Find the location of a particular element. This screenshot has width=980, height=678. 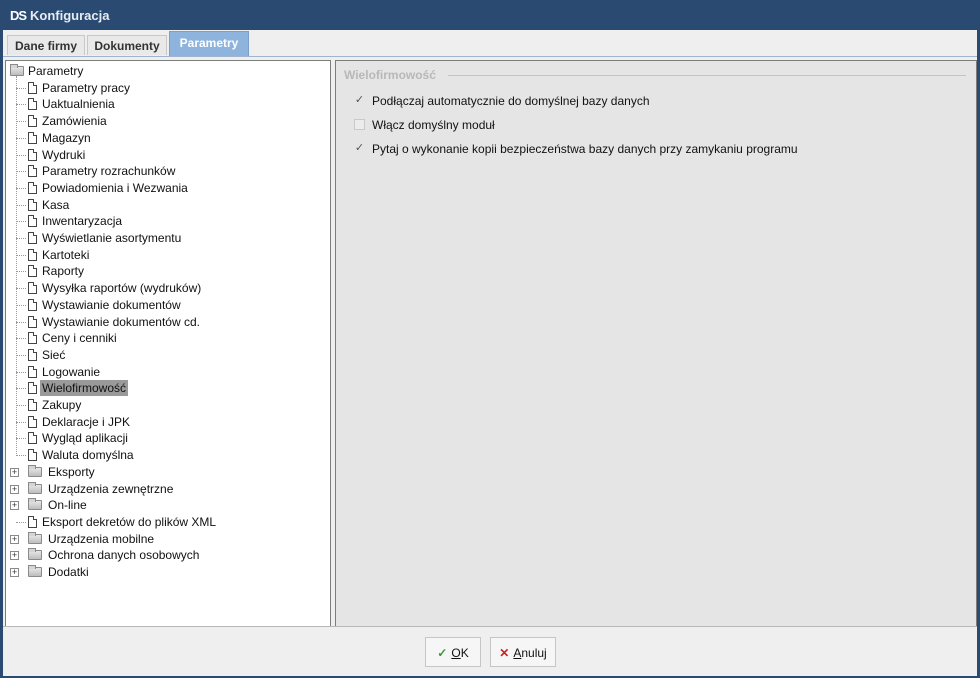

tree-item-label: Parametry pracy is located at coordinates (86, 87).